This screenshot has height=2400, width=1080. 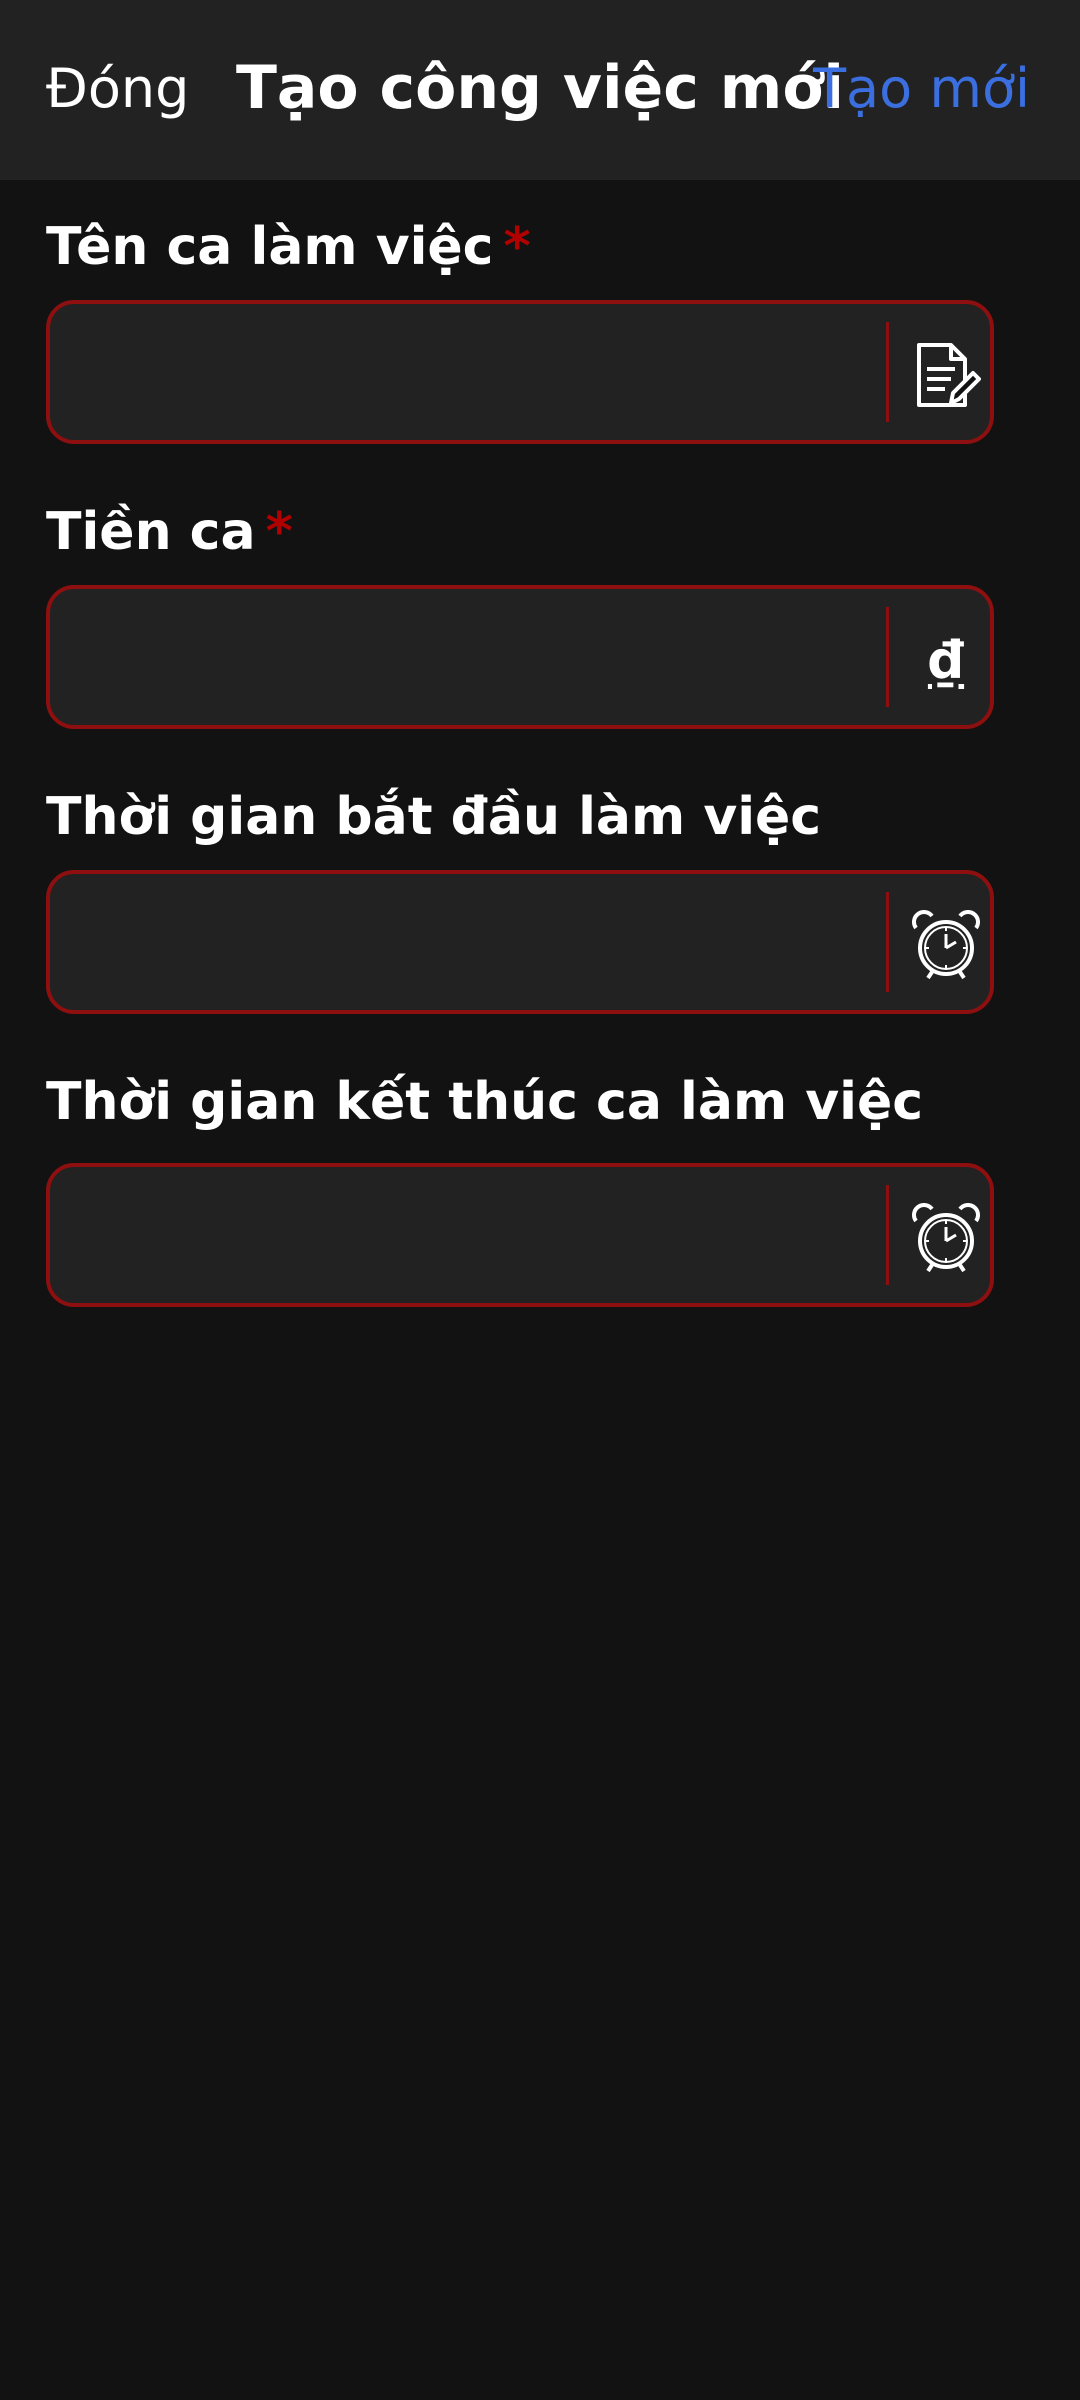 I want to click on end-time-label-text: Thời gian kết thúc ca làm việc, so click(x=485, y=1102).